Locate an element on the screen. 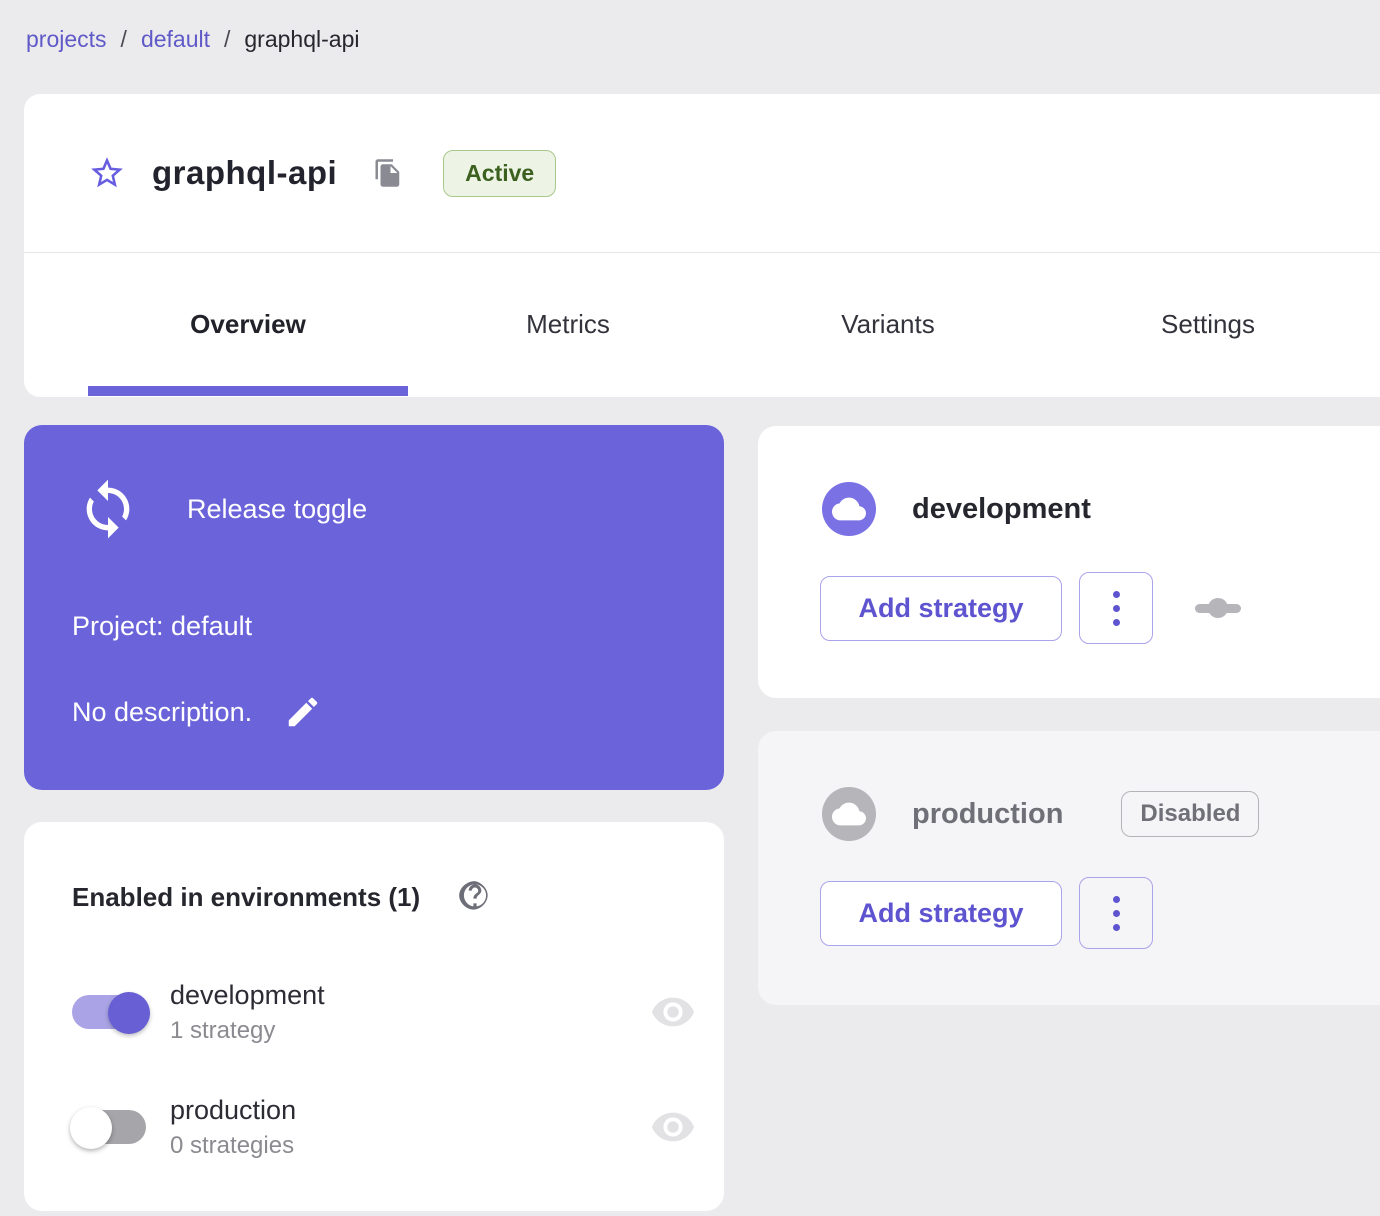 This screenshot has width=1380, height=1216. toggle-type-label: Release toggle is located at coordinates (277, 508).